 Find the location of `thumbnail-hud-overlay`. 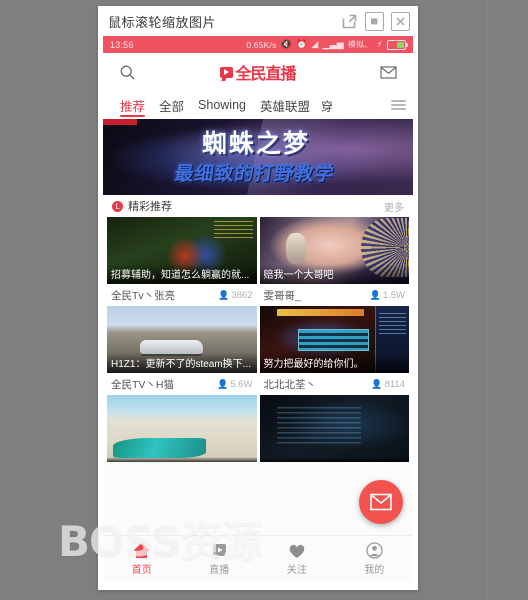

thumbnail-hud-overlay is located at coordinates (233, 230).